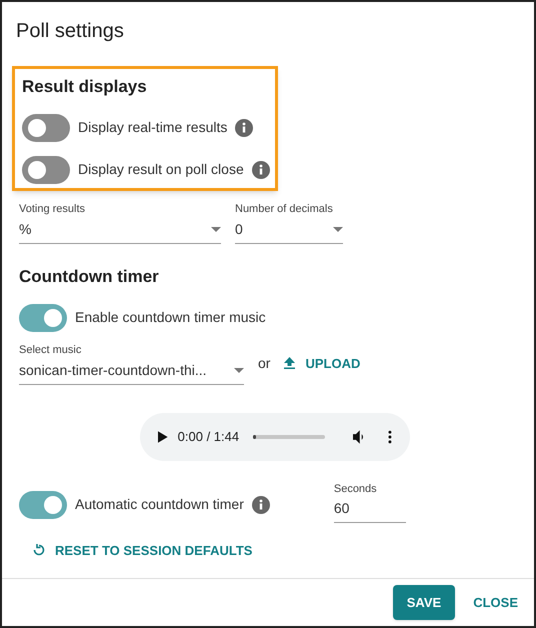  Describe the element at coordinates (153, 127) in the screenshot. I see `toggle-label: Display real-time results` at that location.